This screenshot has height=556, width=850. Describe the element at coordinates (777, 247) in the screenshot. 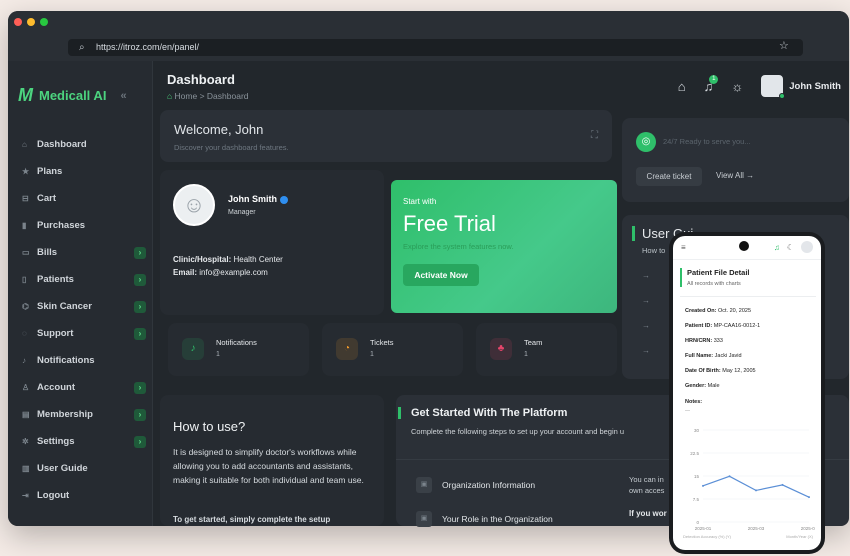

I see `phone-bell-icon: ♫` at that location.